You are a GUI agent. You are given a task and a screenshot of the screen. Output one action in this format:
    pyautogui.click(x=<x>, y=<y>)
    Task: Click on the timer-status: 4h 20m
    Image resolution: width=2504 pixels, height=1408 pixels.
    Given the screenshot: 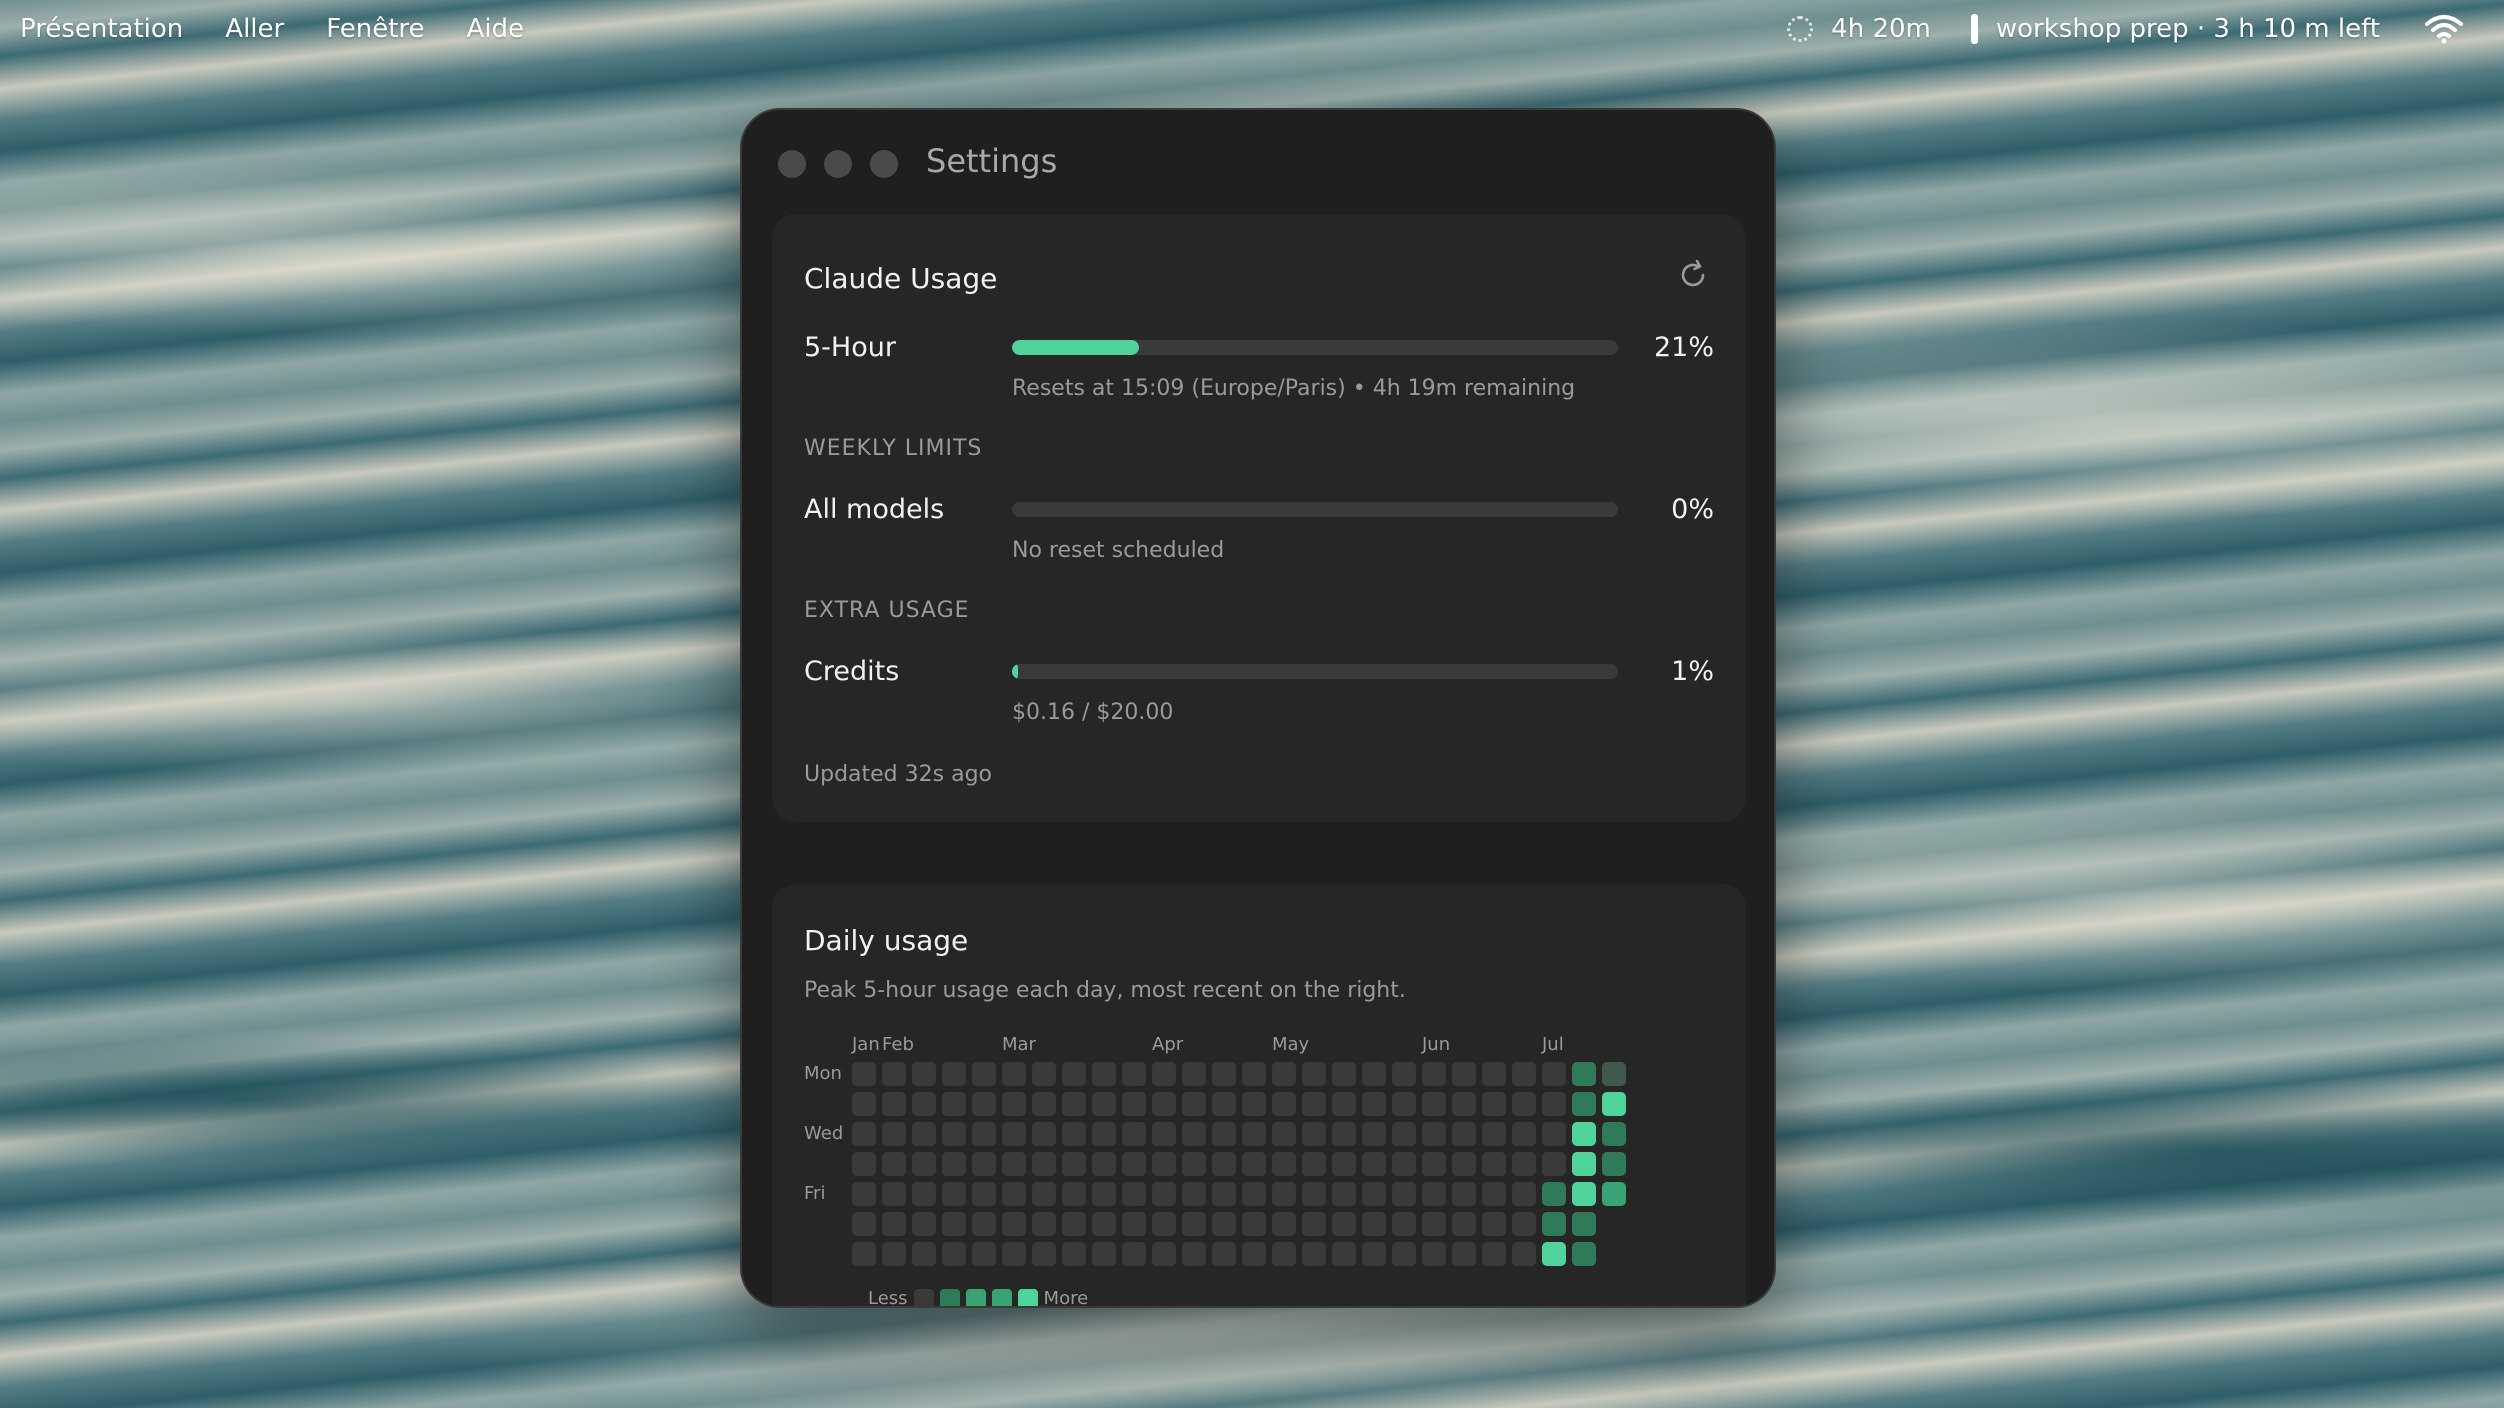 What is the action you would take?
    pyautogui.click(x=1881, y=29)
    